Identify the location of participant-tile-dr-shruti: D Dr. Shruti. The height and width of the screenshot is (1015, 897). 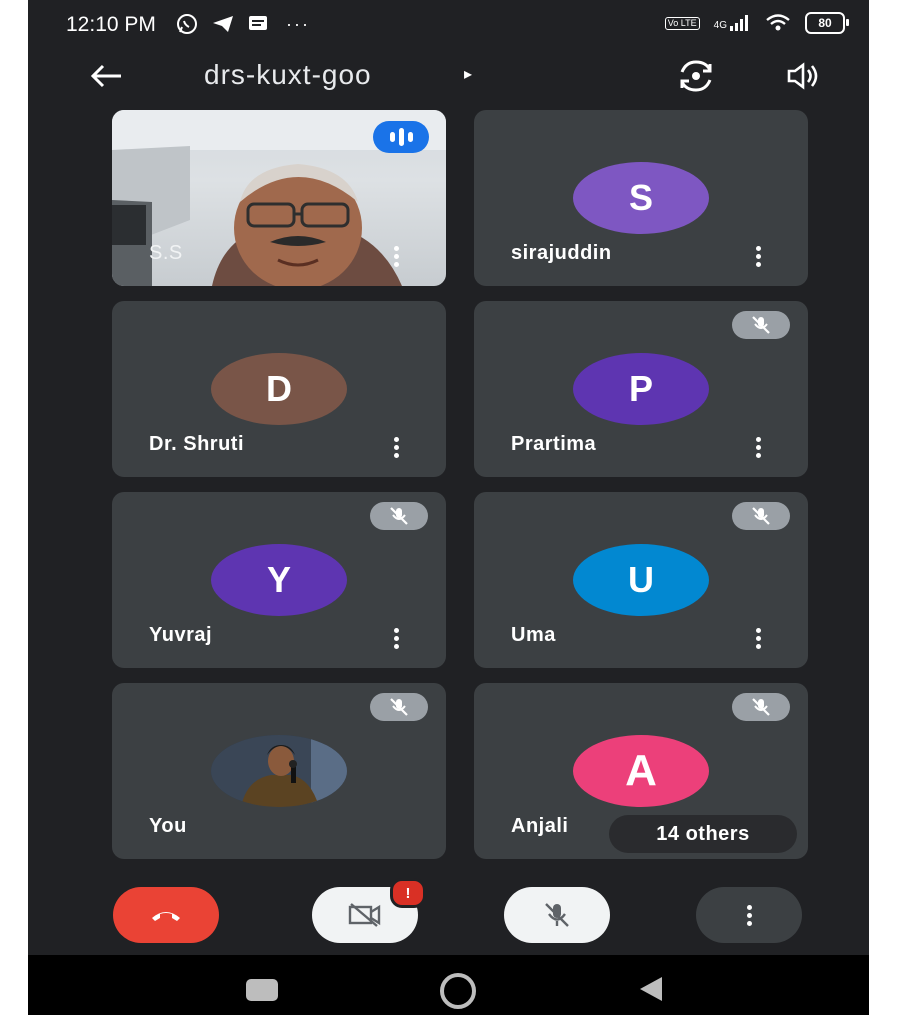
(279, 389).